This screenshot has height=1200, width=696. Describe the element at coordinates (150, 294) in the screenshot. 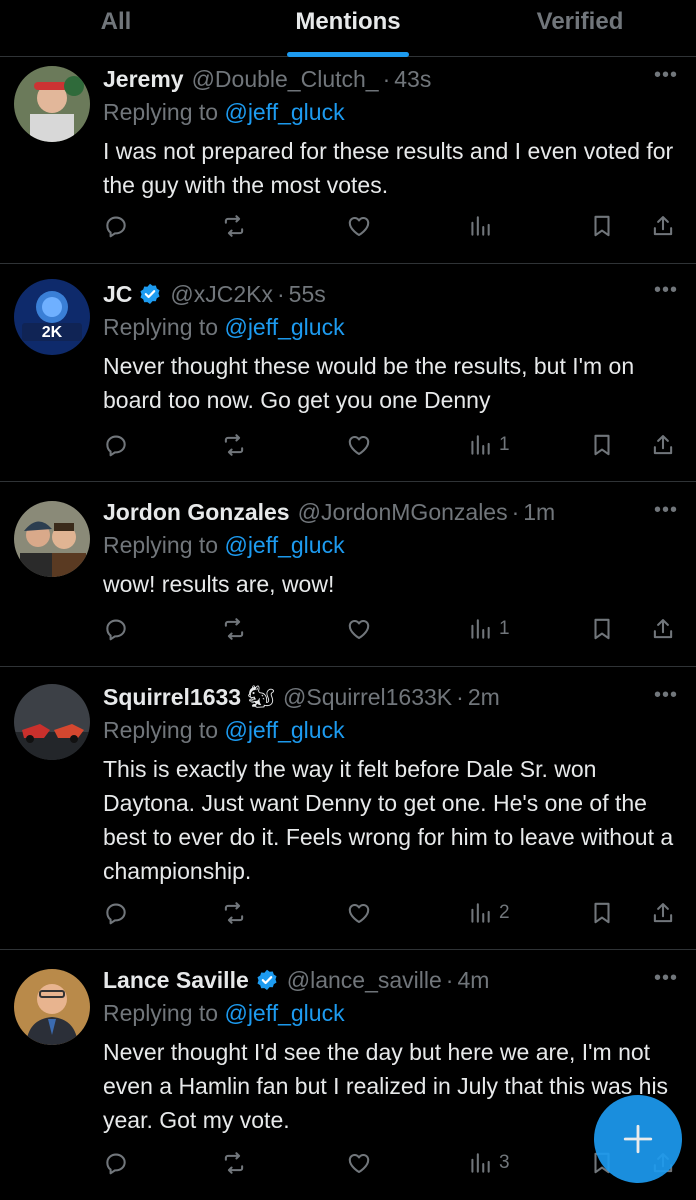

I see `verified-badge-icon` at that location.